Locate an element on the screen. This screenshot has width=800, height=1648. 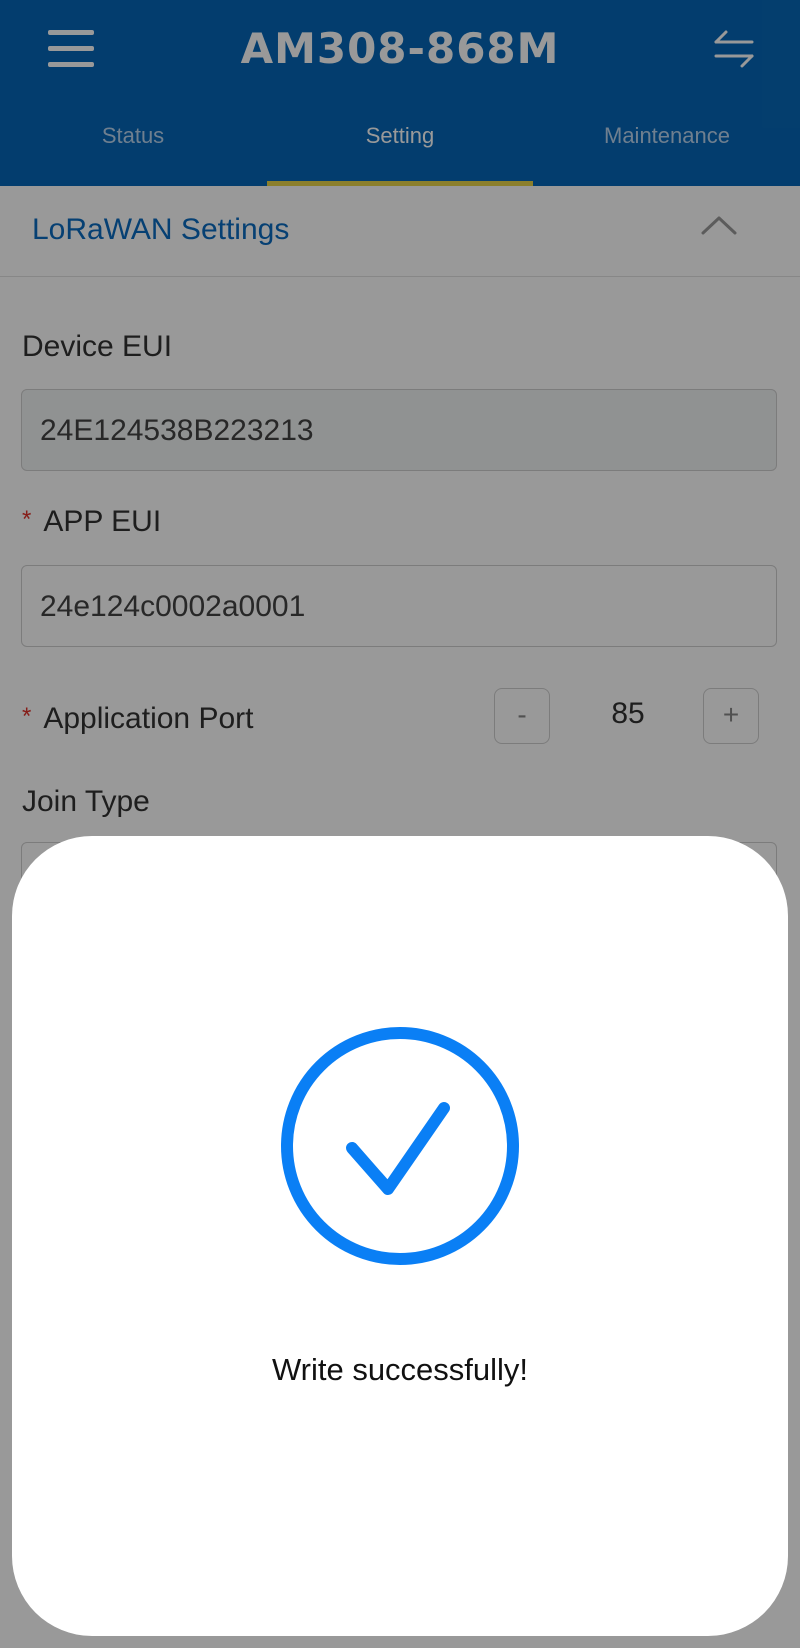
success-message: Write successfully! is located at coordinates (400, 1369).